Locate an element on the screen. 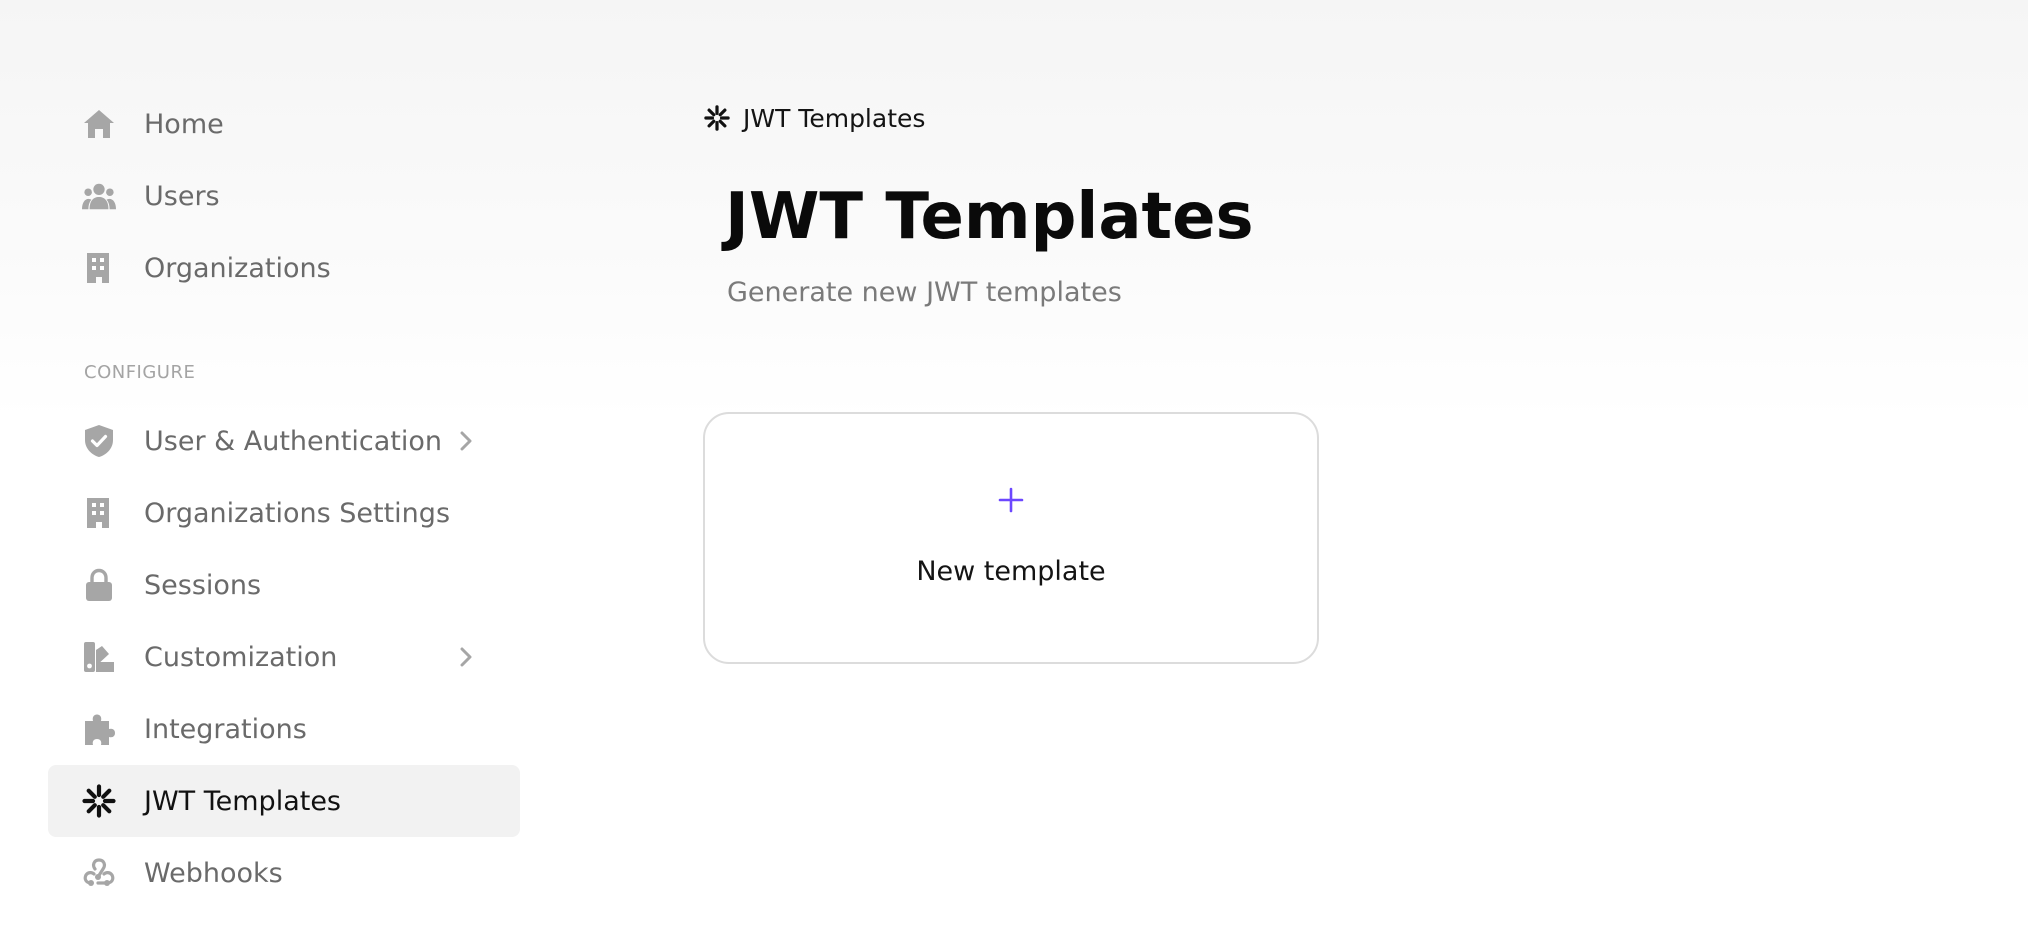 Image resolution: width=2028 pixels, height=937 pixels. sidebar-item-label: Organizations Settings is located at coordinates (297, 513).